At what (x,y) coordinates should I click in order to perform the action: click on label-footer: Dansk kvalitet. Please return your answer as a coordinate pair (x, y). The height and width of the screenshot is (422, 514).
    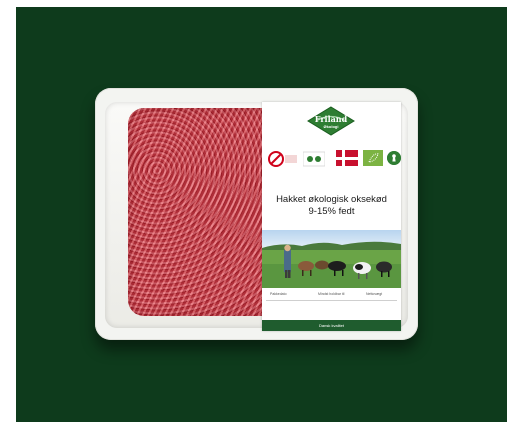
    Looking at the image, I should click on (331, 325).